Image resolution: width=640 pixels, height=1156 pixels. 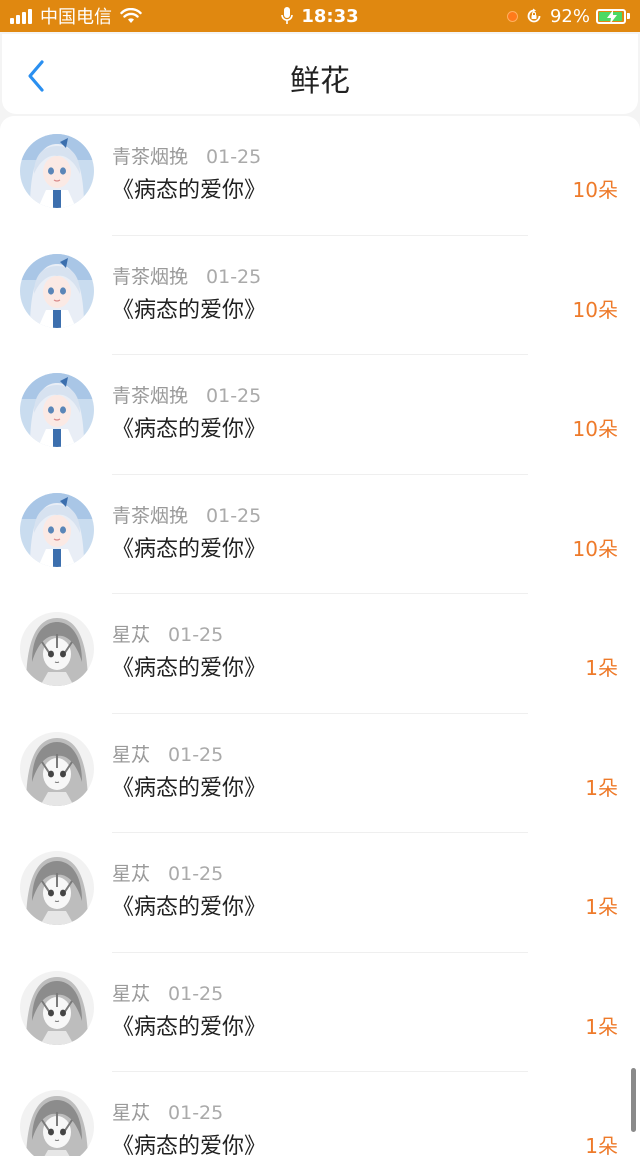 What do you see at coordinates (628, 16) in the screenshot?
I see `battery-cap` at bounding box center [628, 16].